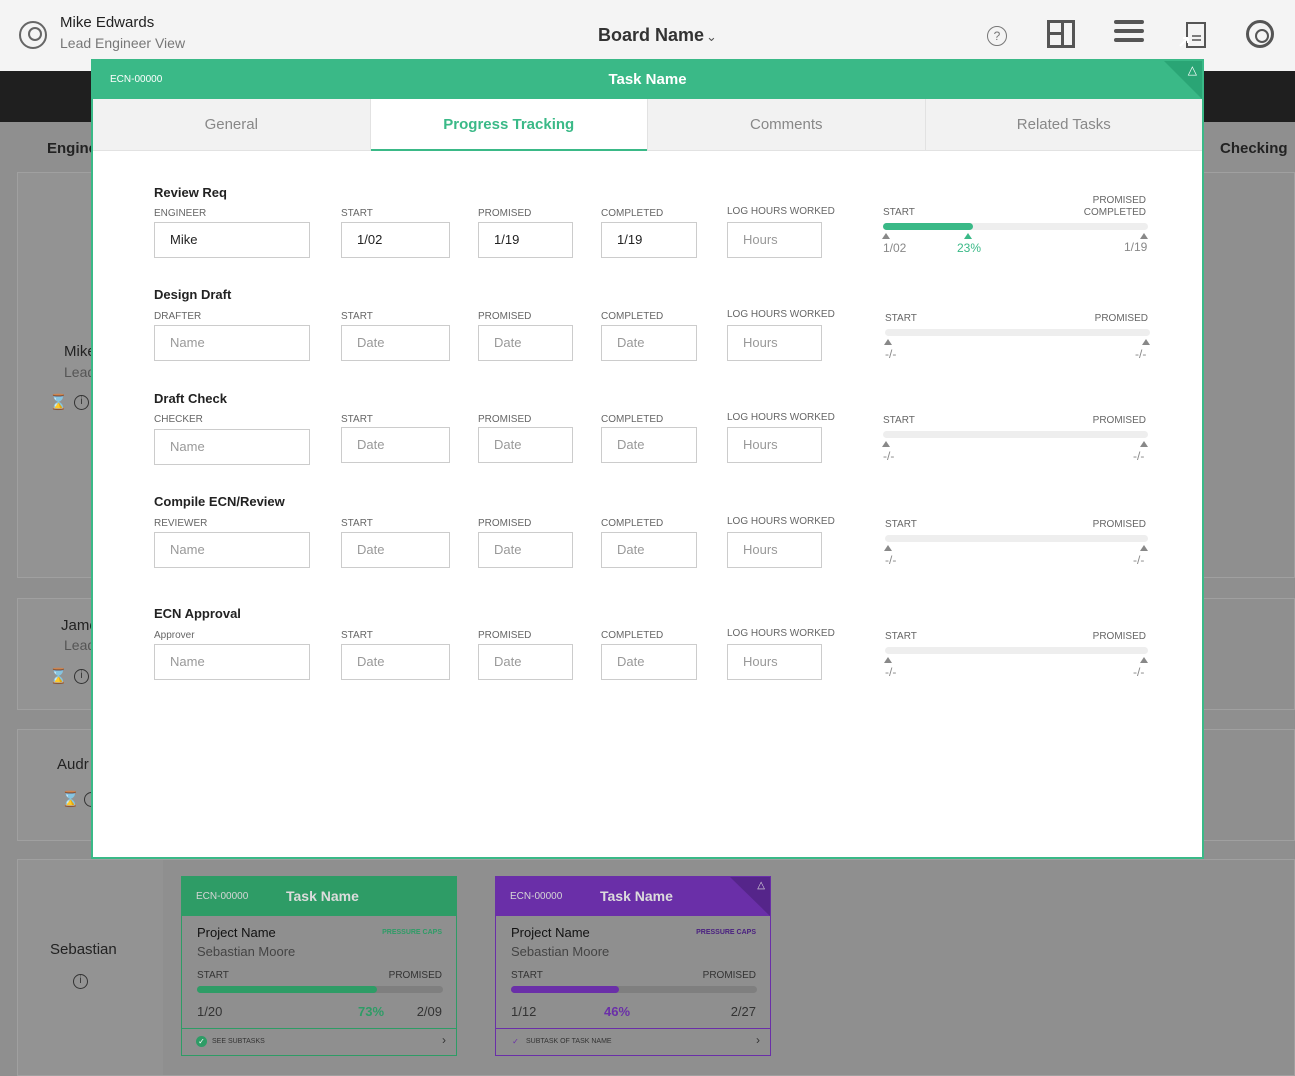 The height and width of the screenshot is (1076, 1295). I want to click on person-field-label: REVIEWER, so click(181, 523).